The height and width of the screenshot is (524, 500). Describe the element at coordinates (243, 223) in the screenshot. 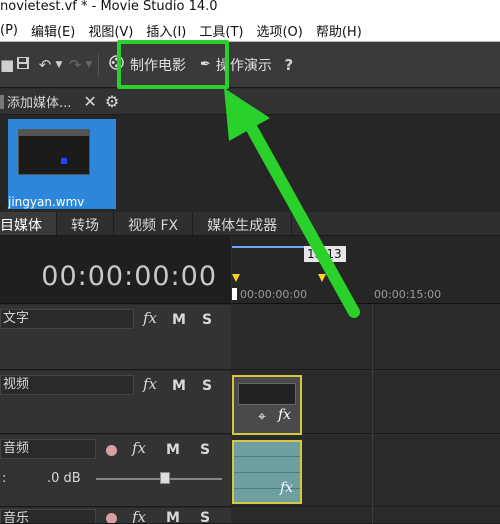

I see `tab-media-generators: 媒体生成器` at that location.